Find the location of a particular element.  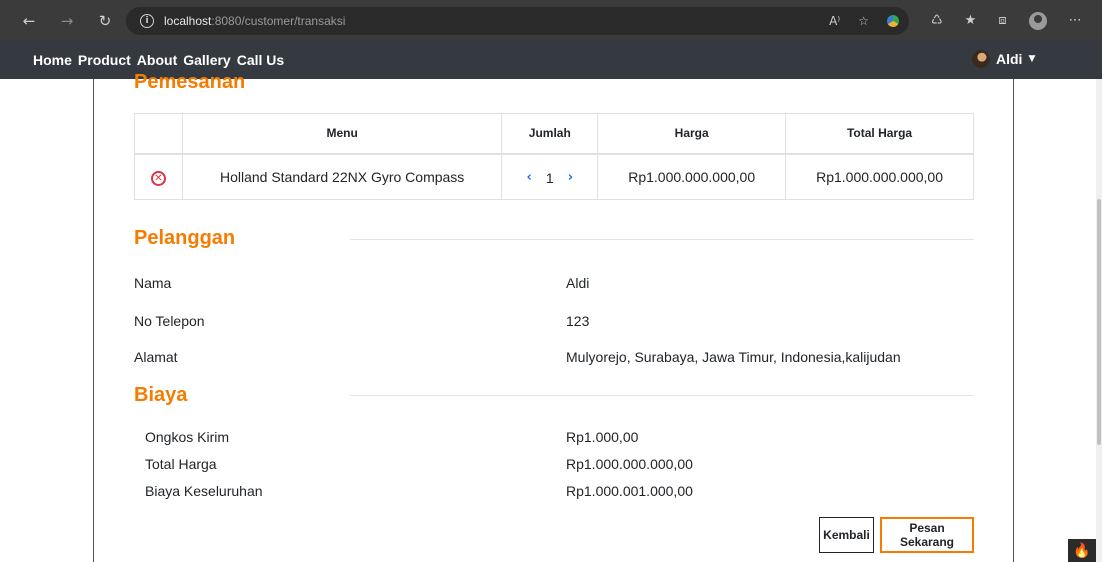

customer-divider is located at coordinates (662, 239).